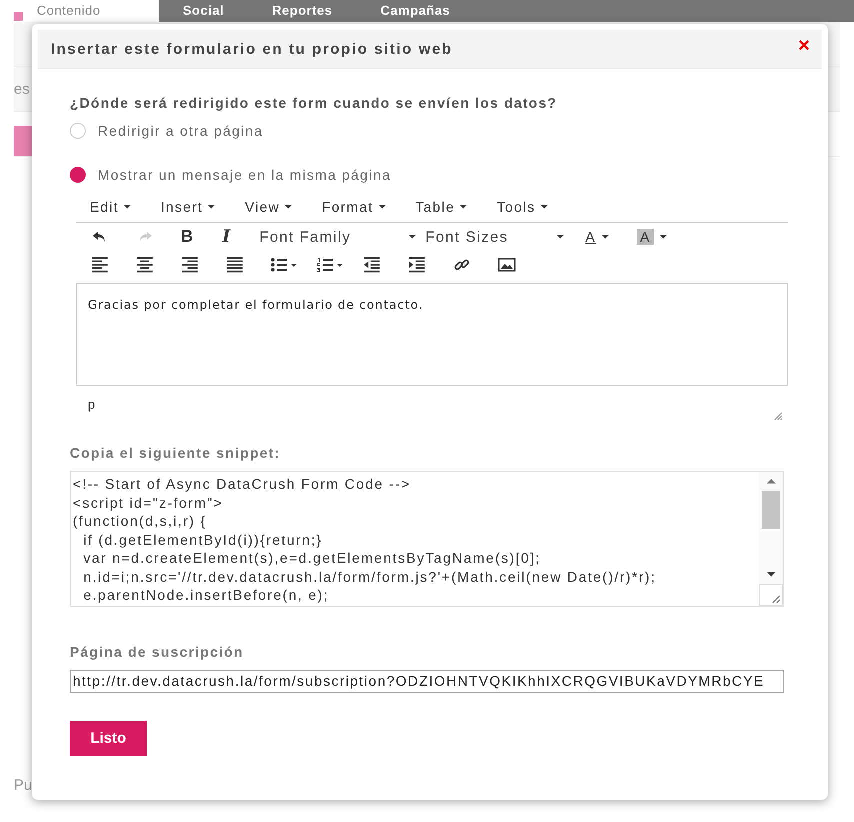 The image size is (854, 822). What do you see at coordinates (92, 404) in the screenshot?
I see `element-path: p` at bounding box center [92, 404].